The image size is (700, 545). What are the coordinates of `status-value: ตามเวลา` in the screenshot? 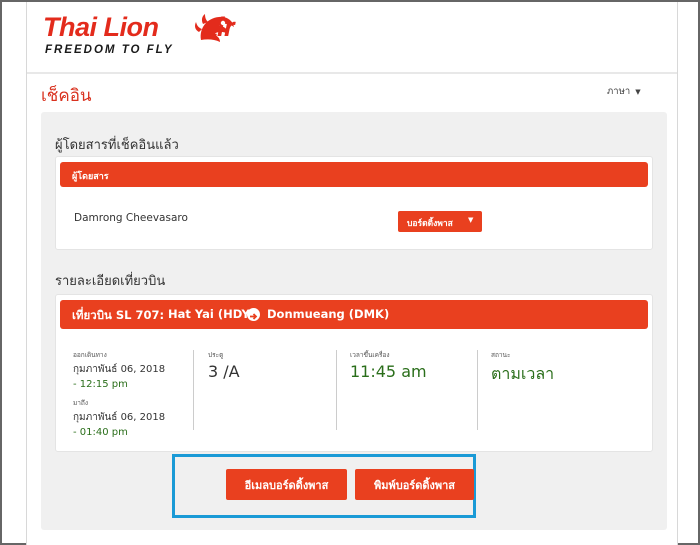 It's located at (523, 373).